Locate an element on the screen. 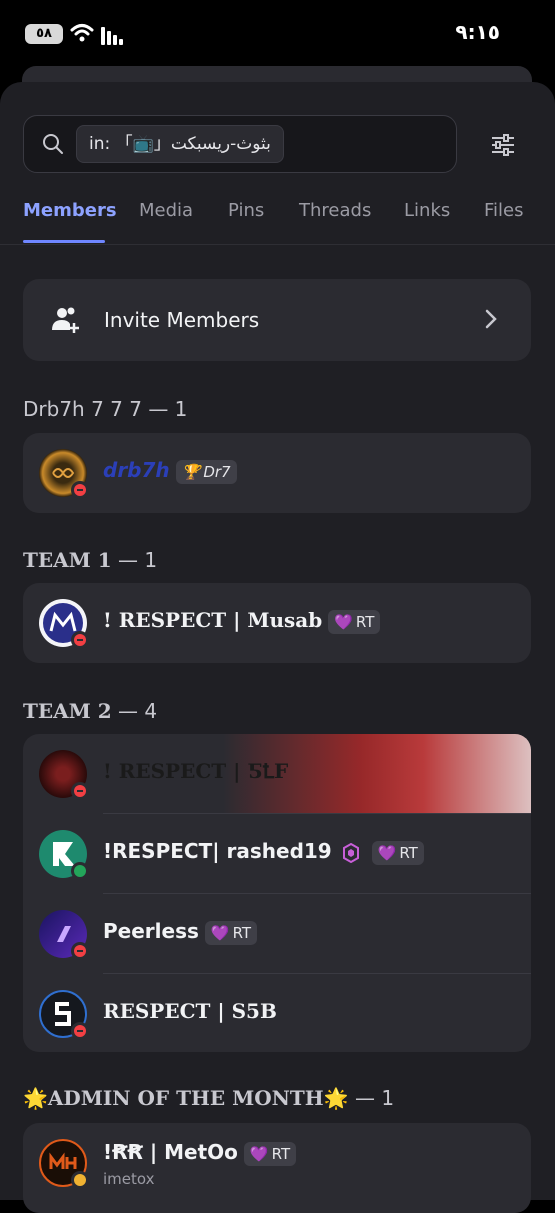 Image resolution: width=555 pixels, height=1213 pixels. member-name: !RESPECT| rashed19 💜 RT is located at coordinates (263, 852).